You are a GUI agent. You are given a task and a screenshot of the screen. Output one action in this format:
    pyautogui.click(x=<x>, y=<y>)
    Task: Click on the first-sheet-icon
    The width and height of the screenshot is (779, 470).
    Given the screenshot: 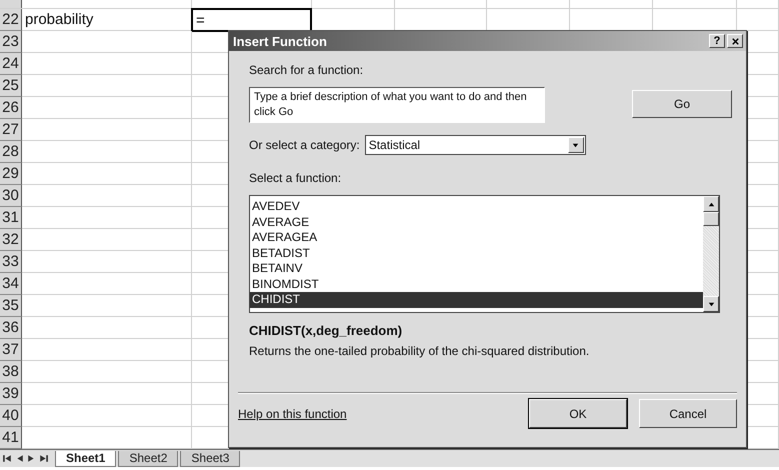 What is the action you would take?
    pyautogui.click(x=7, y=458)
    